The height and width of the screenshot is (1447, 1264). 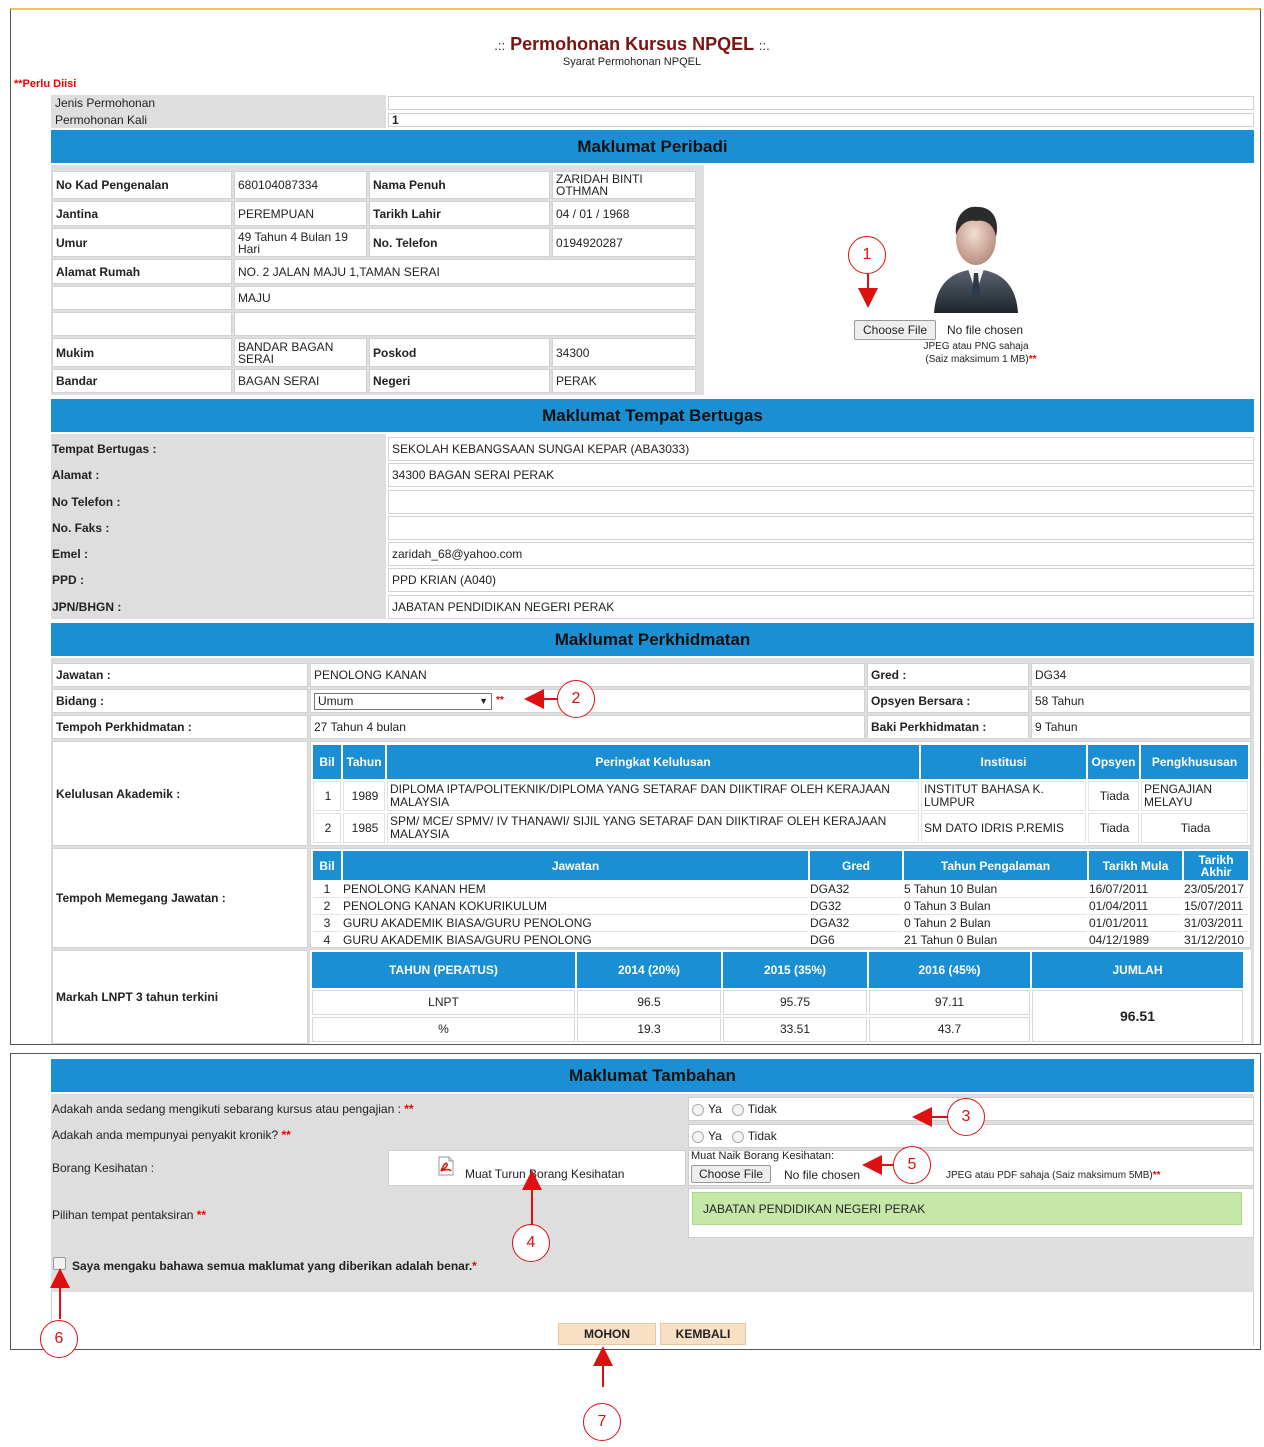 I want to click on annotation-marker-6: 6, so click(x=59, y=1339).